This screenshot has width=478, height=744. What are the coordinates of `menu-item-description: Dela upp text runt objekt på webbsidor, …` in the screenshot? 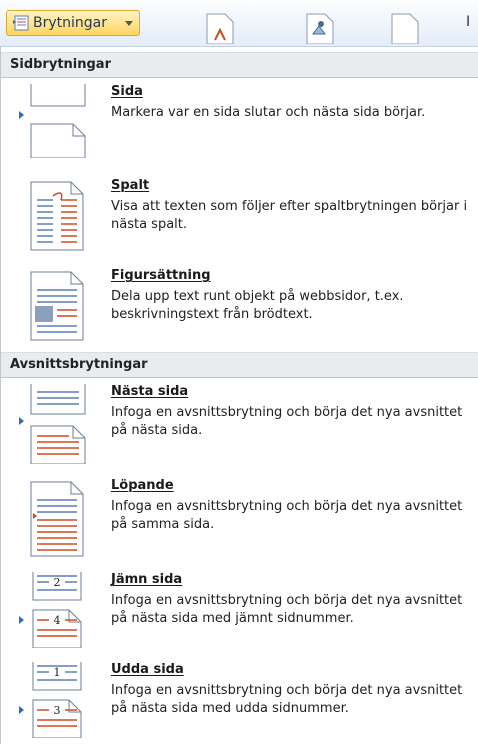 It's located at (257, 305).